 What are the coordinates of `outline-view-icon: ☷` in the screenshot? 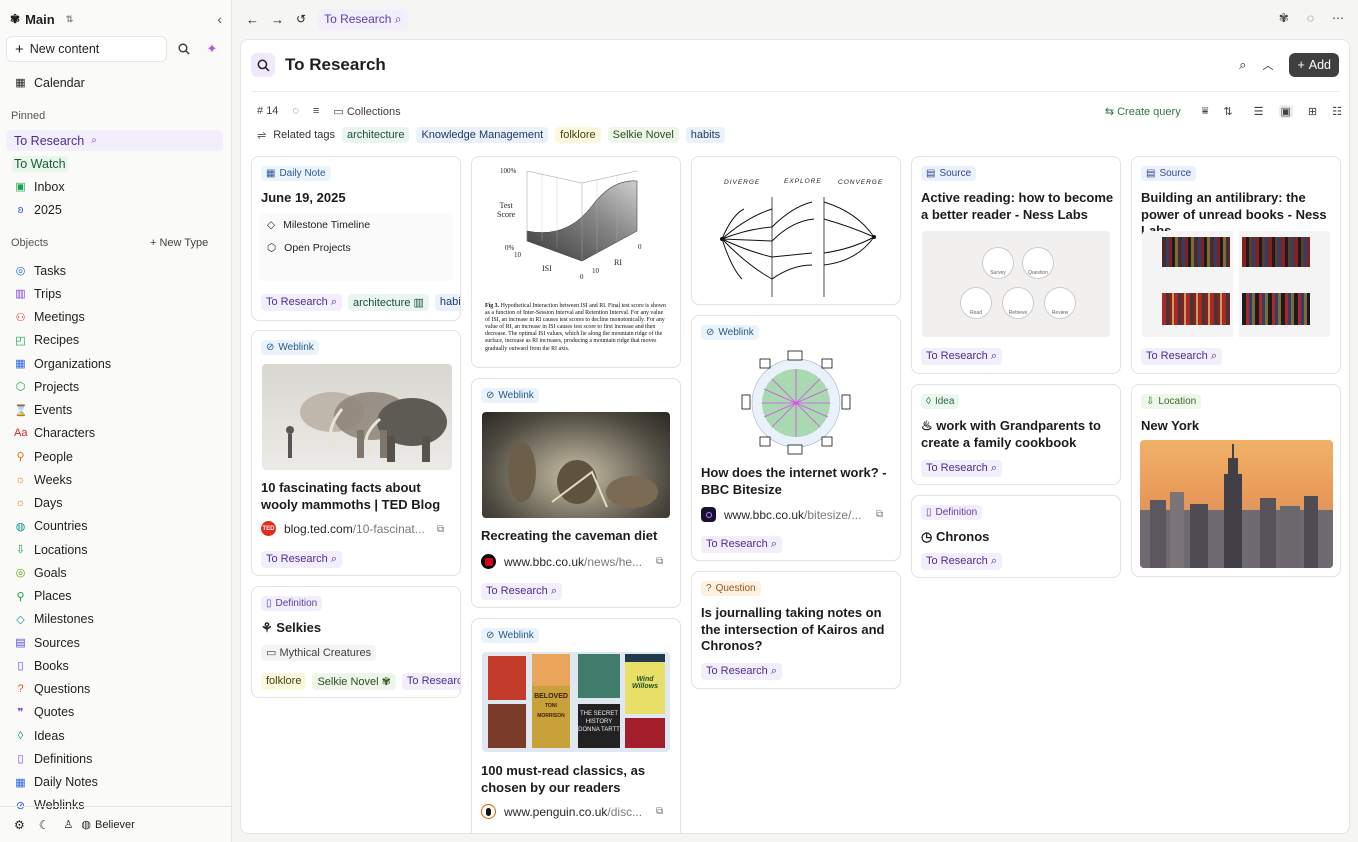 It's located at (1337, 111).